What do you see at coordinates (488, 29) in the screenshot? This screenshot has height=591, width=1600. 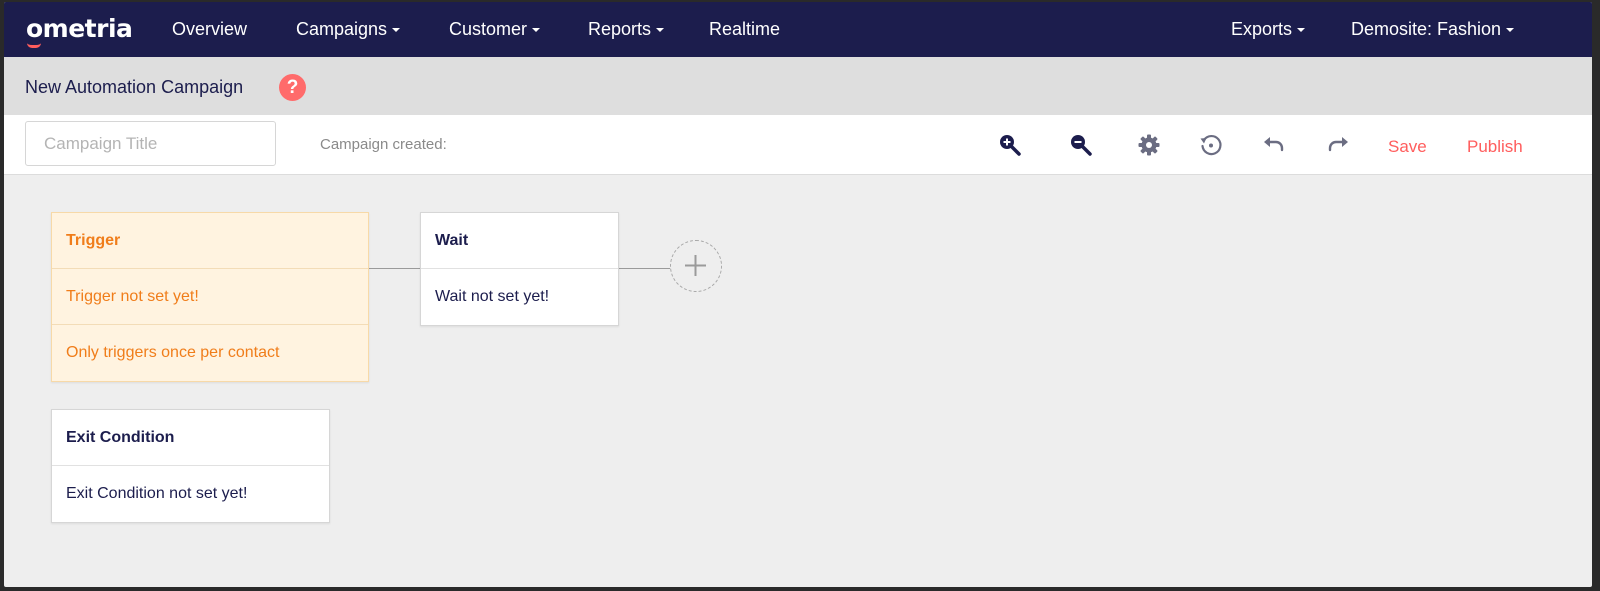 I see `nav-customer-label: Customer` at bounding box center [488, 29].